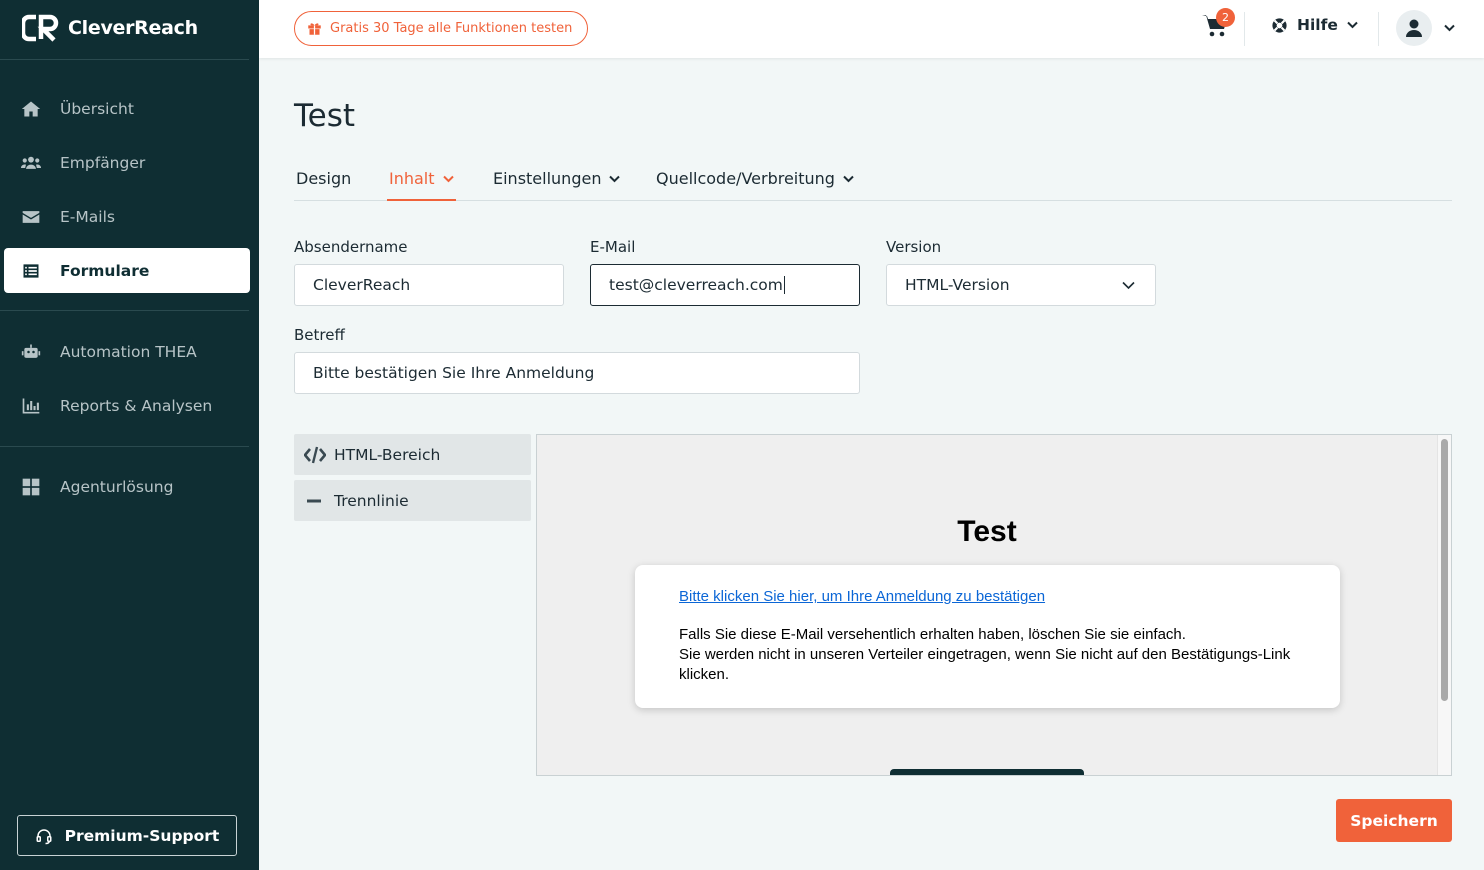  What do you see at coordinates (987, 772) in the screenshot?
I see `preview-footer-element` at bounding box center [987, 772].